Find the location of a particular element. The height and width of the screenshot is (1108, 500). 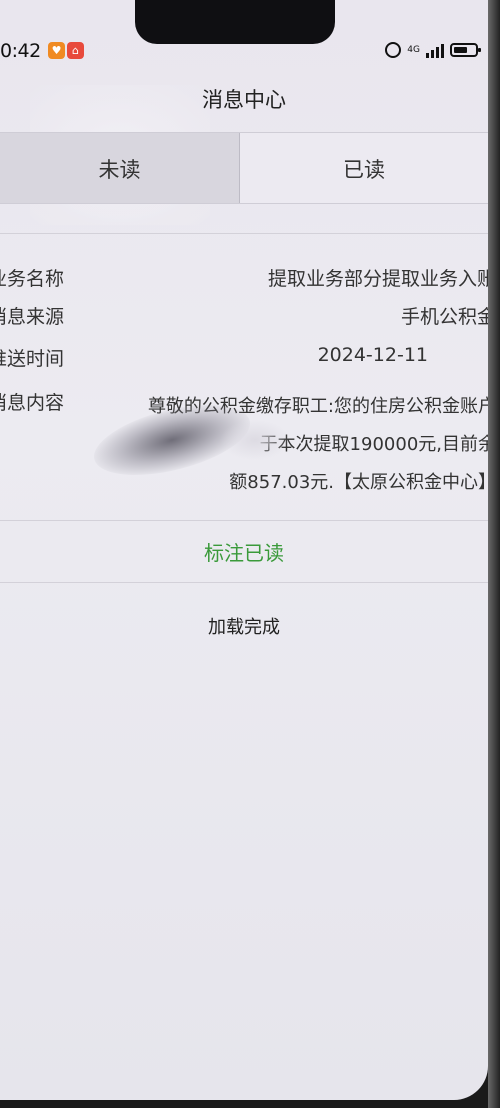

push-time-value: 2024-12-11 is located at coordinates (372, 355).